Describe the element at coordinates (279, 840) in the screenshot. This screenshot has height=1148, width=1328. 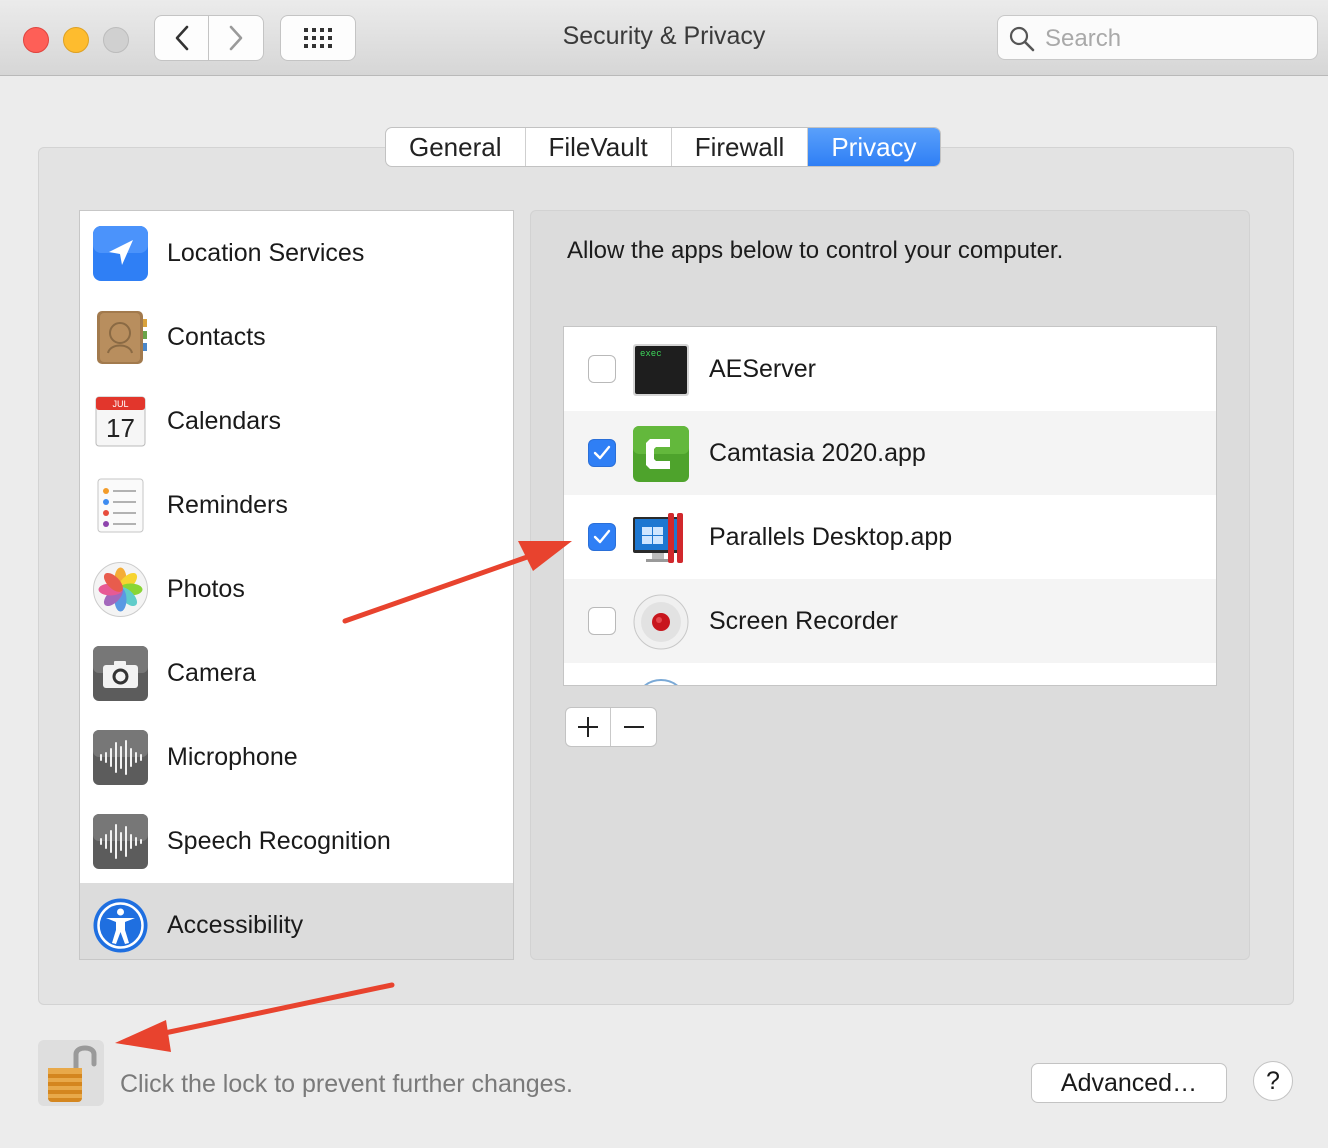
I see `sidebar-item-label: Speech Recognition` at that location.